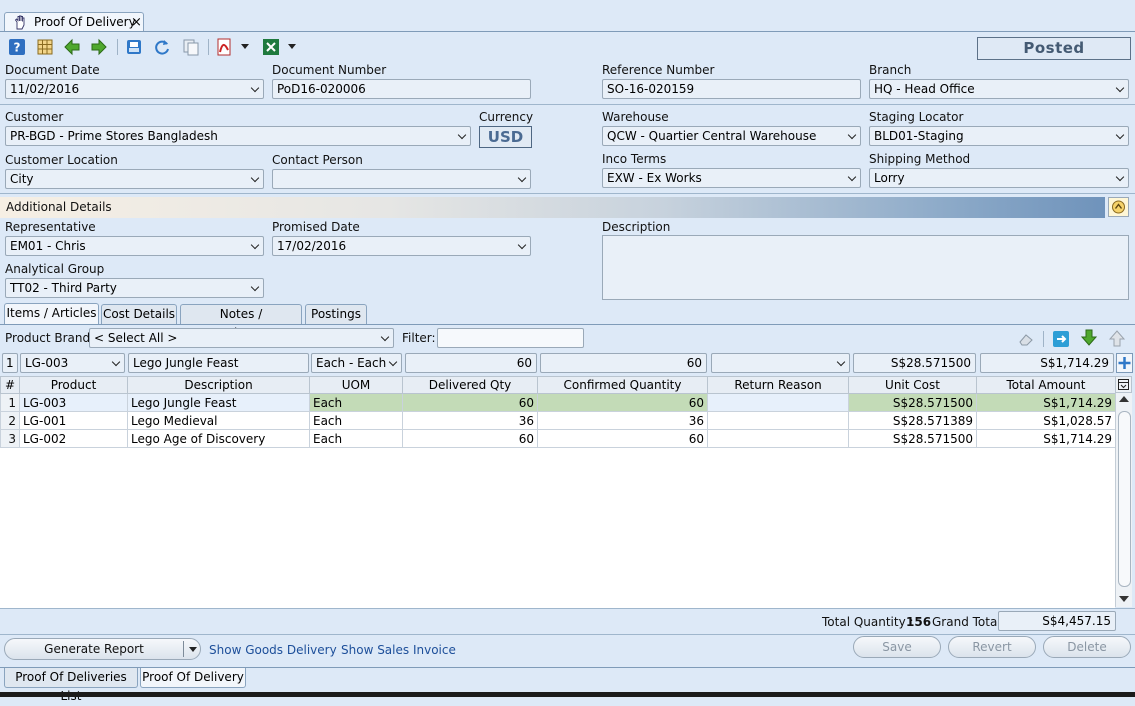 Image resolution: width=1135 pixels, height=706 pixels. Describe the element at coordinates (1087, 647) in the screenshot. I see `delete-button: Delete` at that location.